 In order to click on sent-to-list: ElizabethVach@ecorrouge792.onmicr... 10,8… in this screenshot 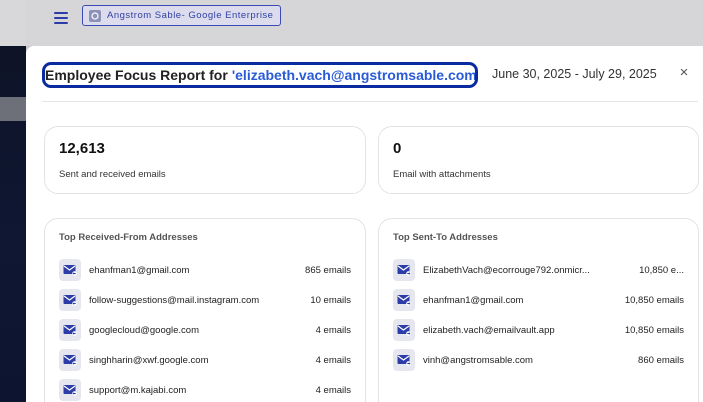, I will do `click(538, 315)`.